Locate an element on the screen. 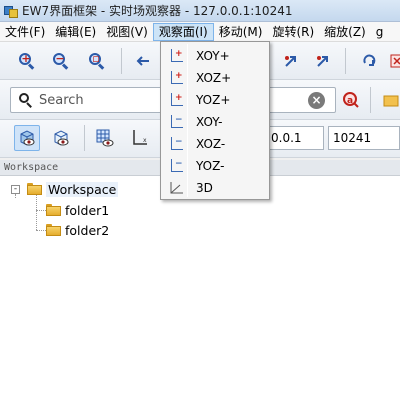 This screenshot has height=400, width=400. grid-eye-icon is located at coordinates (105, 138).